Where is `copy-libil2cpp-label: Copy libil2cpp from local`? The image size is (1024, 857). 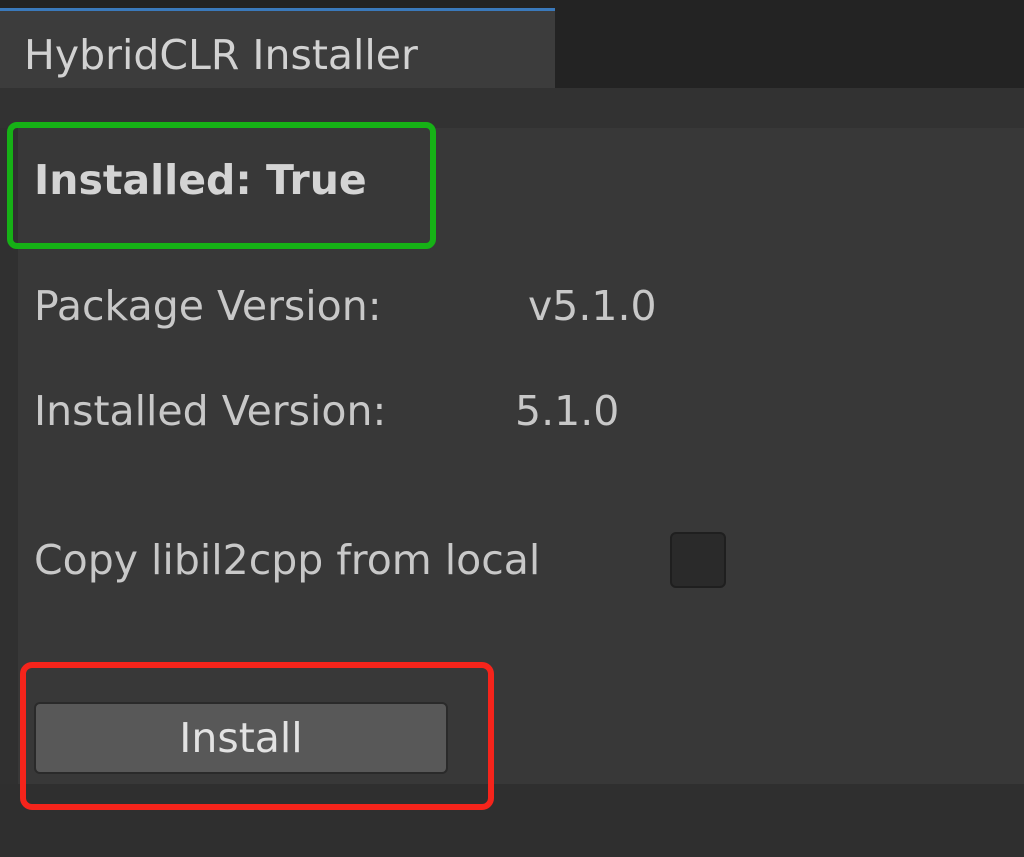 copy-libil2cpp-label: Copy libil2cpp from local is located at coordinates (287, 560).